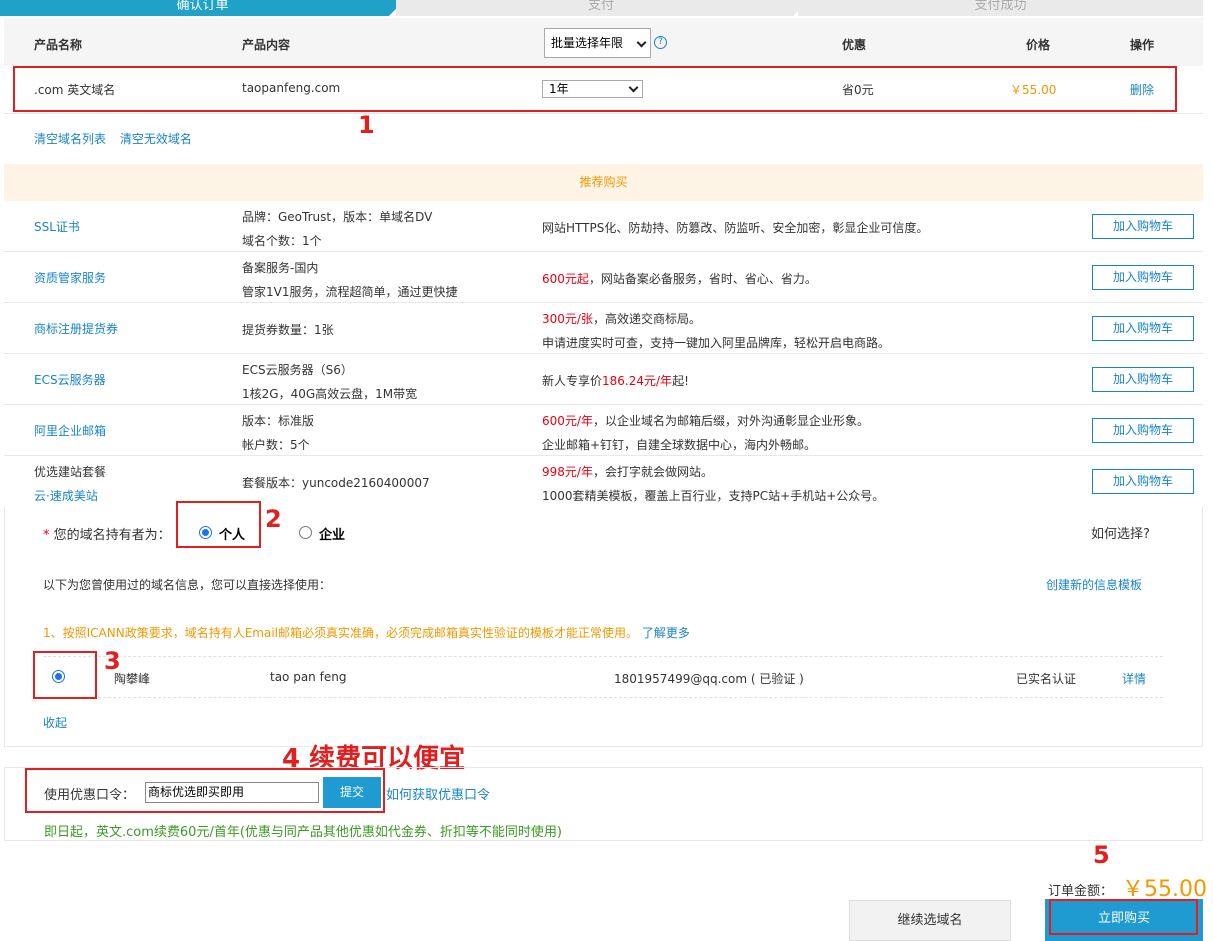 The image size is (1213, 941). I want to click on learn-more-link: 了解更多, so click(666, 633).